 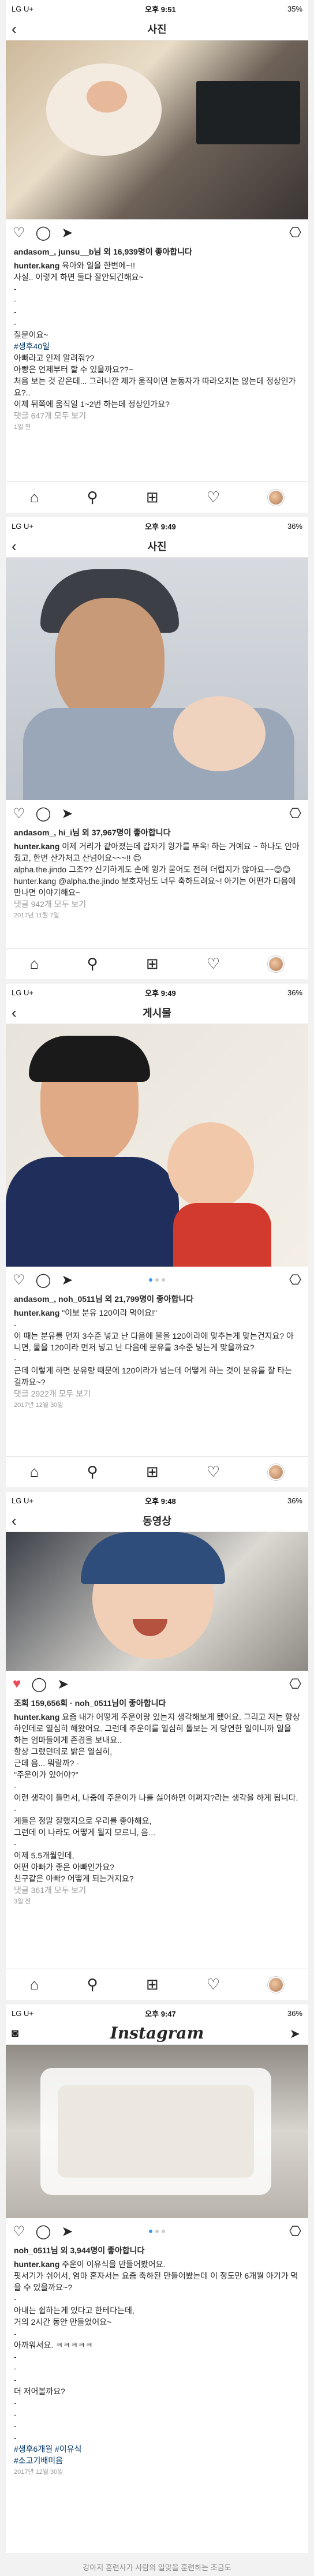 I want to click on view-all-comments-link: 댓글 942개 모두 보기, so click(x=157, y=904).